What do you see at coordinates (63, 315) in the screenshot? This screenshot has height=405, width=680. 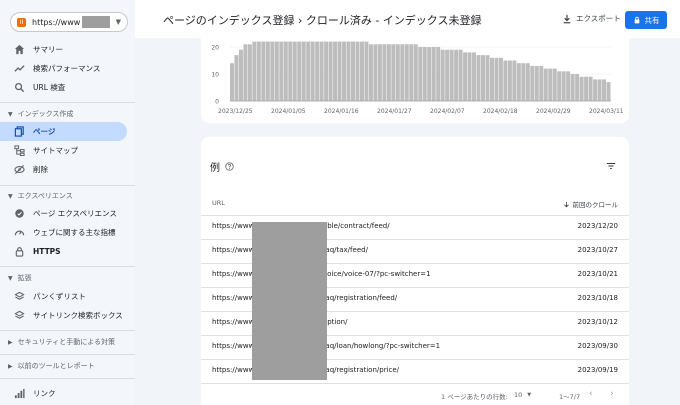 I see `sidebar-item-sitelinks-searchbox: サイトリンク検索ボックス` at bounding box center [63, 315].